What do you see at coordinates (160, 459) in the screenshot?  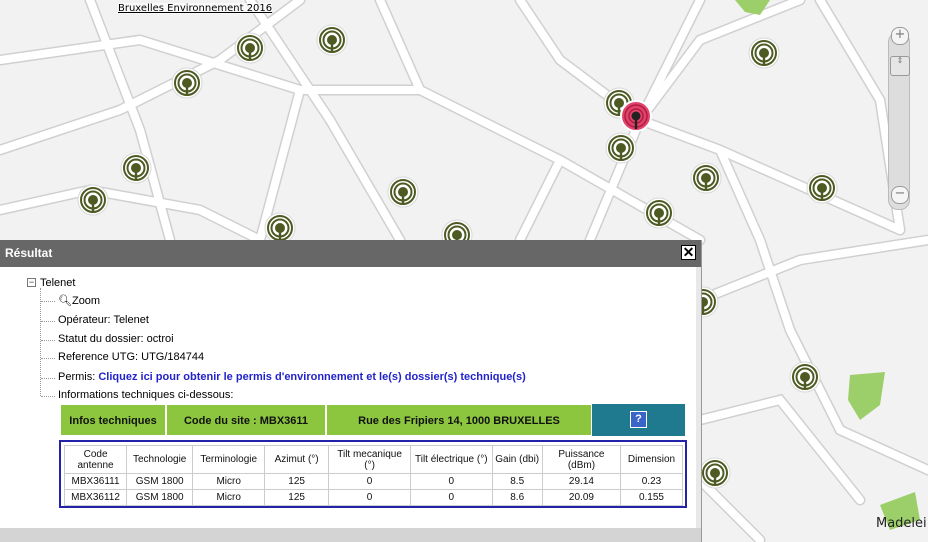 I see `column-header: Technologie` at bounding box center [160, 459].